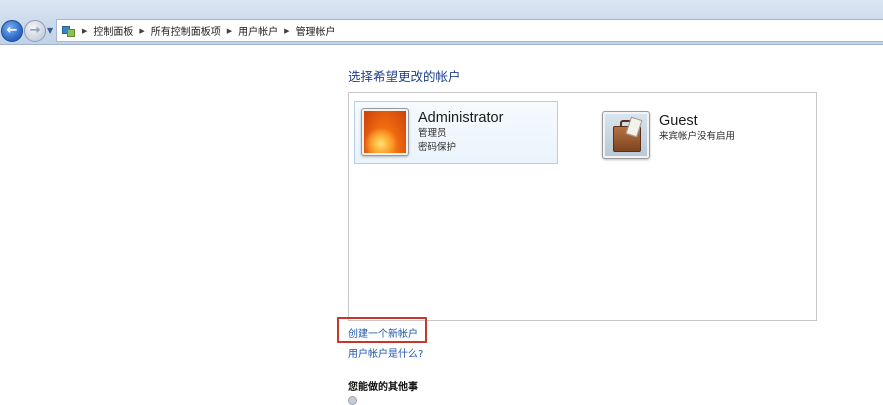 This screenshot has height=405, width=883. I want to click on create-account-highlight: 创建一个新帐户, so click(382, 330).